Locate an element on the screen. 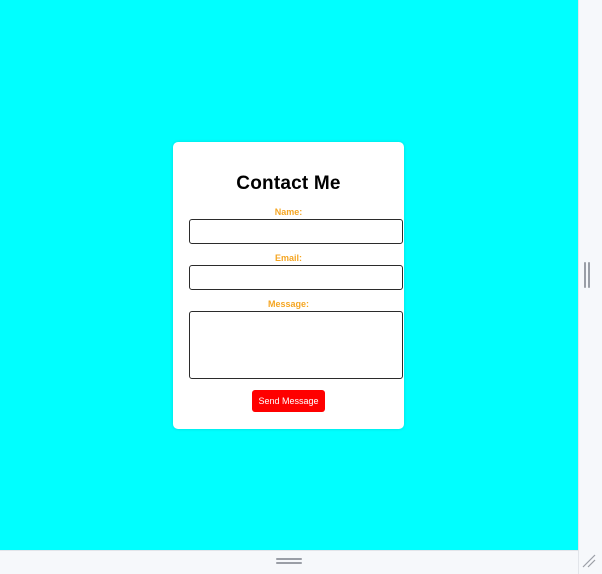  page-title: Contact Me is located at coordinates (288, 183).